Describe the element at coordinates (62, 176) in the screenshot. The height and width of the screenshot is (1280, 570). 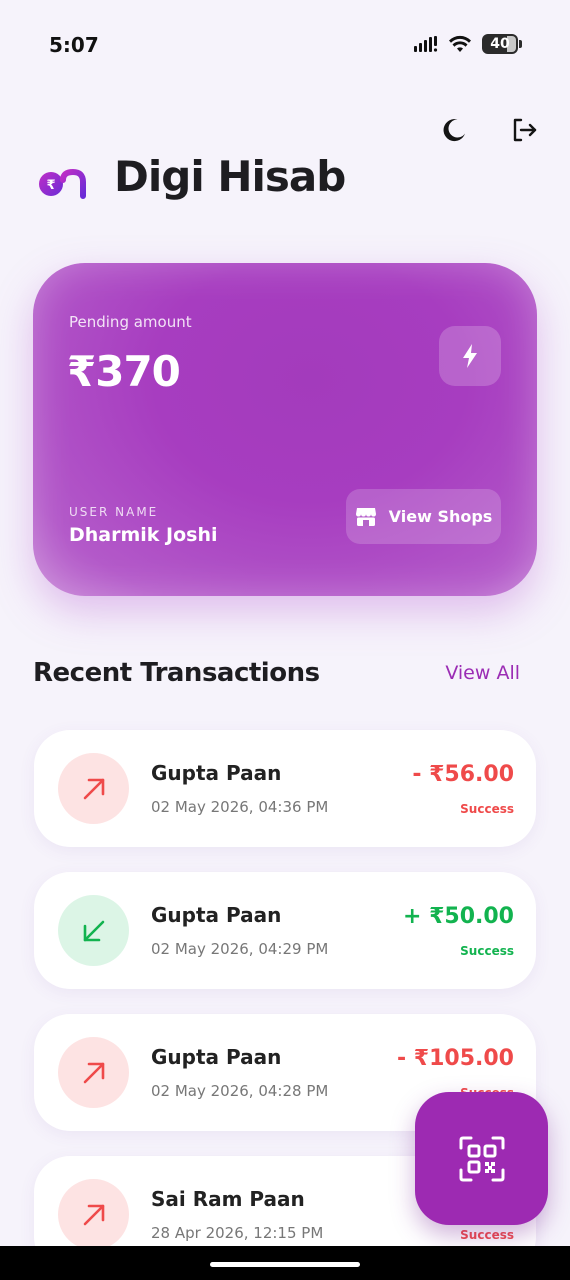
I see `digi-hisab-logo-icon: ₹` at that location.